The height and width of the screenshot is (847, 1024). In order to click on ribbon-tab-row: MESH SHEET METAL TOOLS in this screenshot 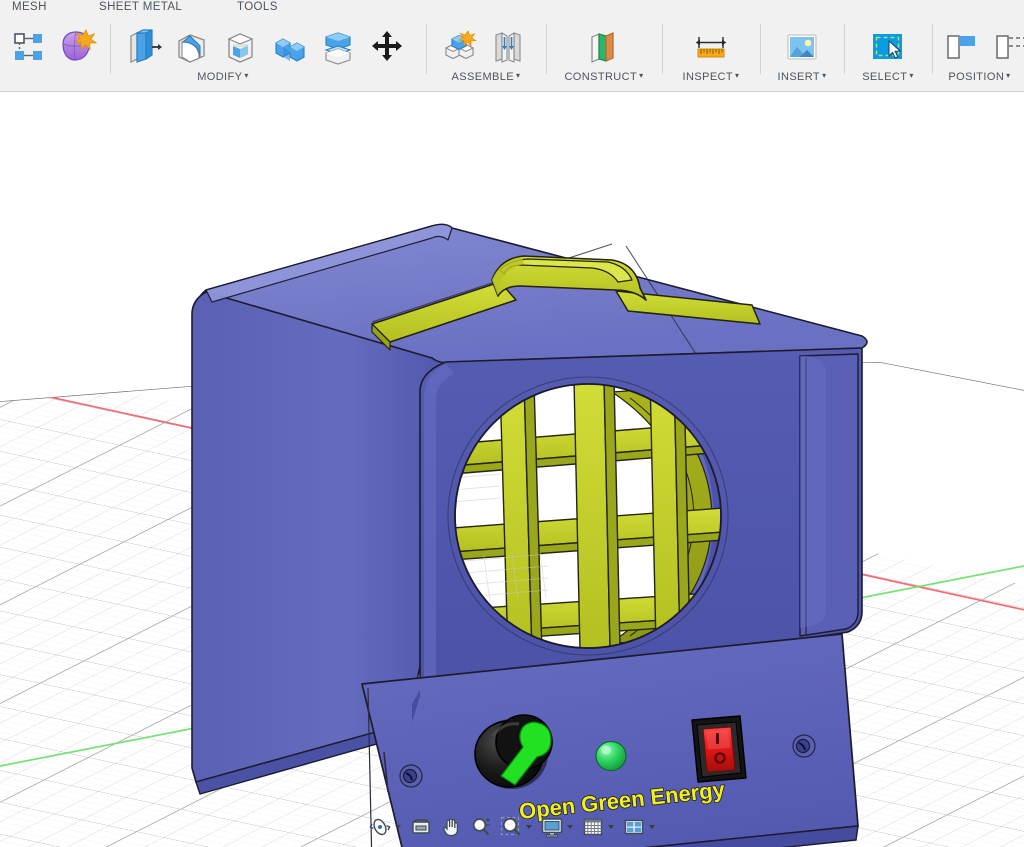, I will do `click(512, 9)`.